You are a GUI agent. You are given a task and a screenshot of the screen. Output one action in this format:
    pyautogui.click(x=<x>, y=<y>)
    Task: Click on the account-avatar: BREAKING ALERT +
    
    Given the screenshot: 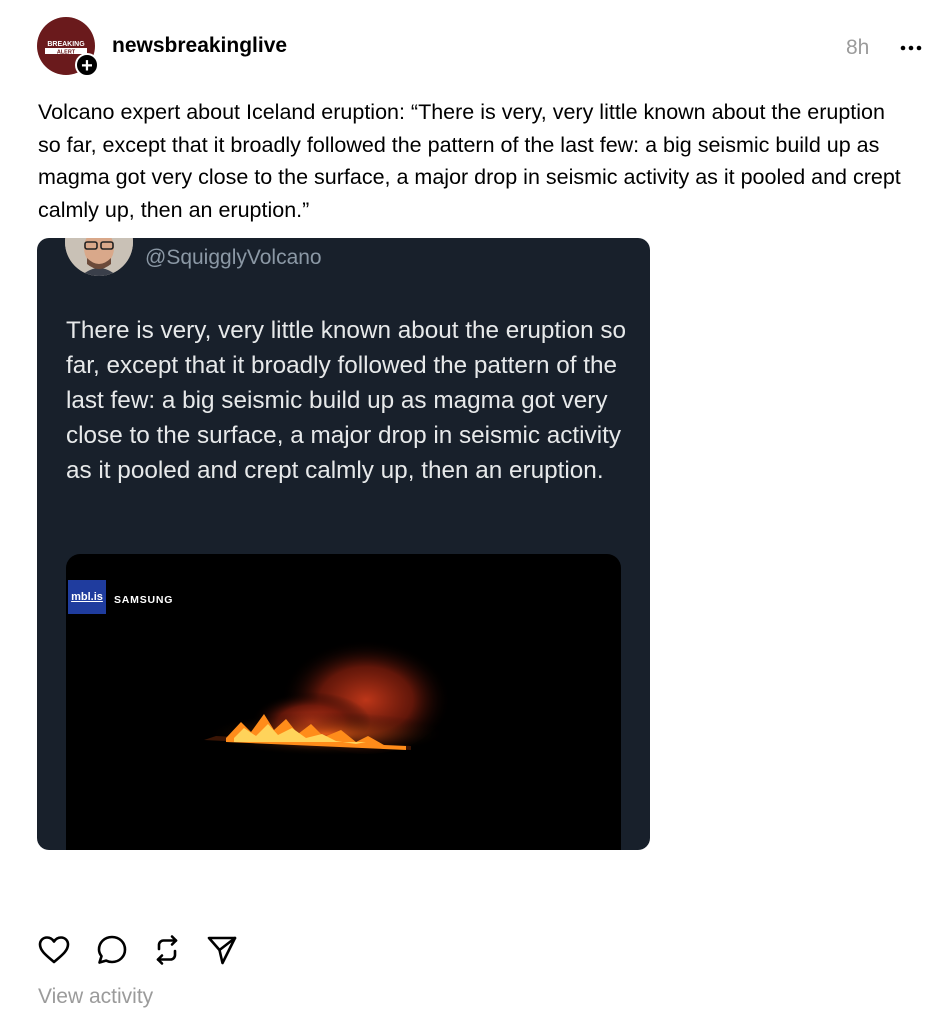 What is the action you would take?
    pyautogui.click(x=68, y=47)
    